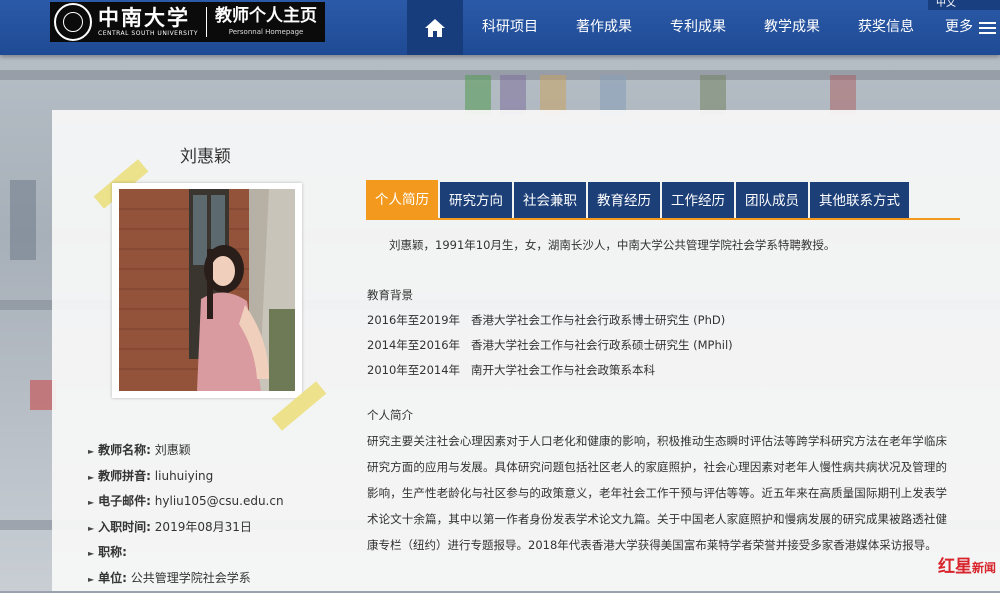 This screenshot has width=1000, height=593. I want to click on home-icon, so click(435, 28).